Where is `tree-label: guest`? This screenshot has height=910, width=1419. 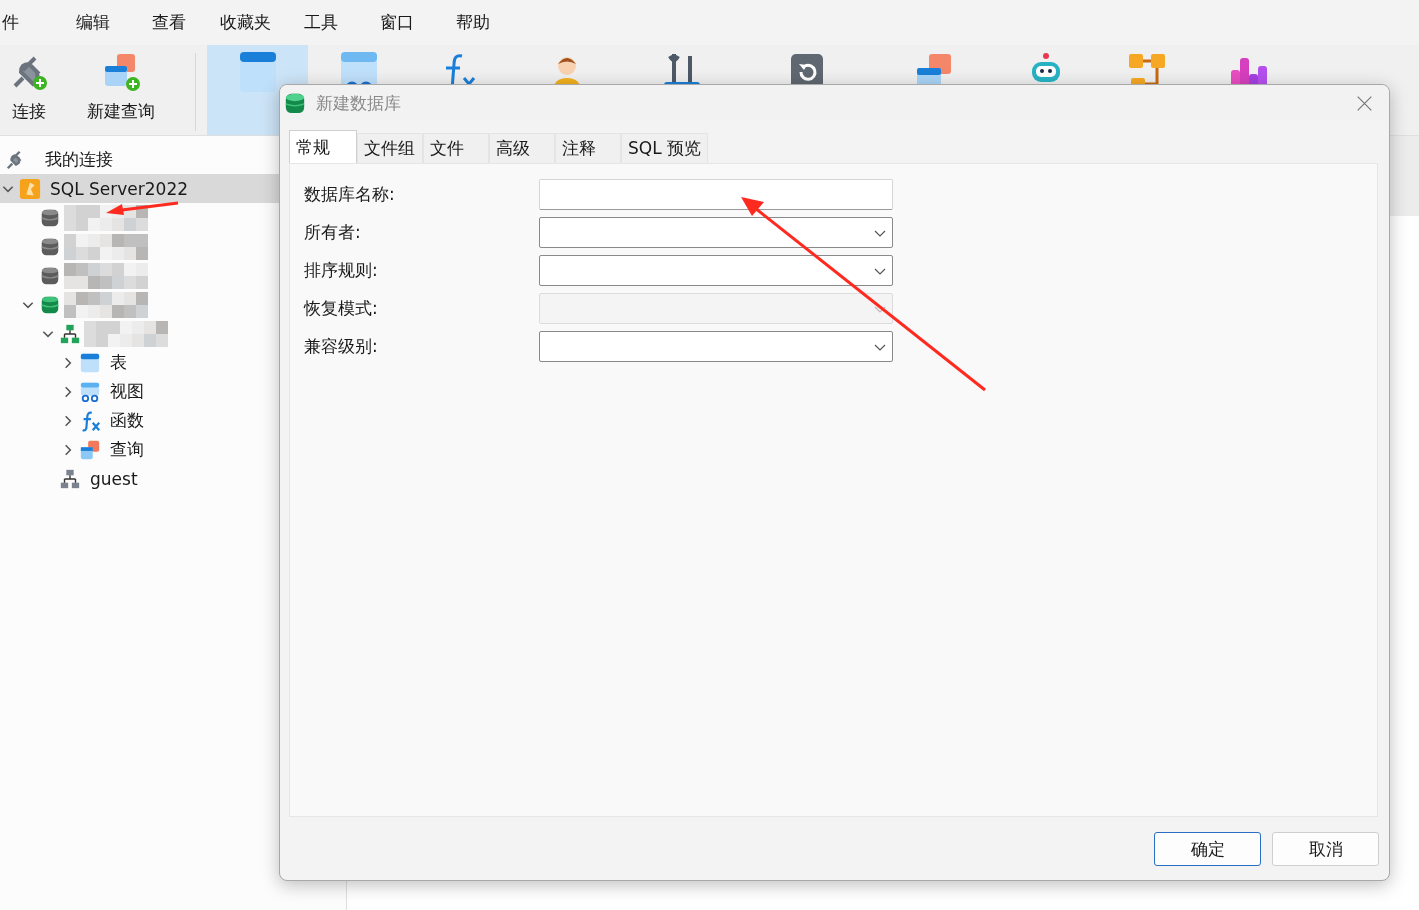 tree-label: guest is located at coordinates (114, 478).